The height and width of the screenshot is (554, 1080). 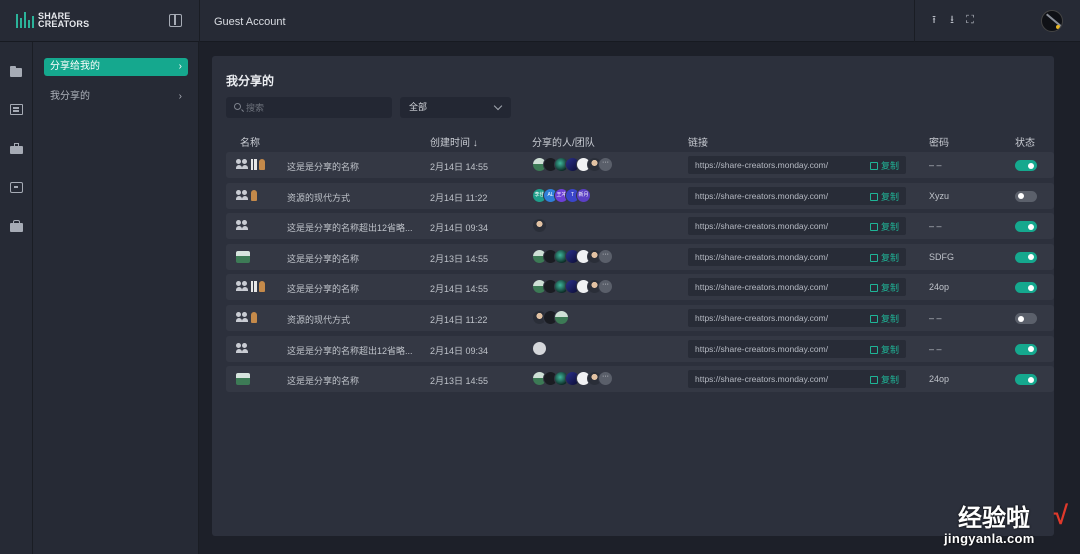 I want to click on upload-icon: ⭱, so click(x=934, y=20).